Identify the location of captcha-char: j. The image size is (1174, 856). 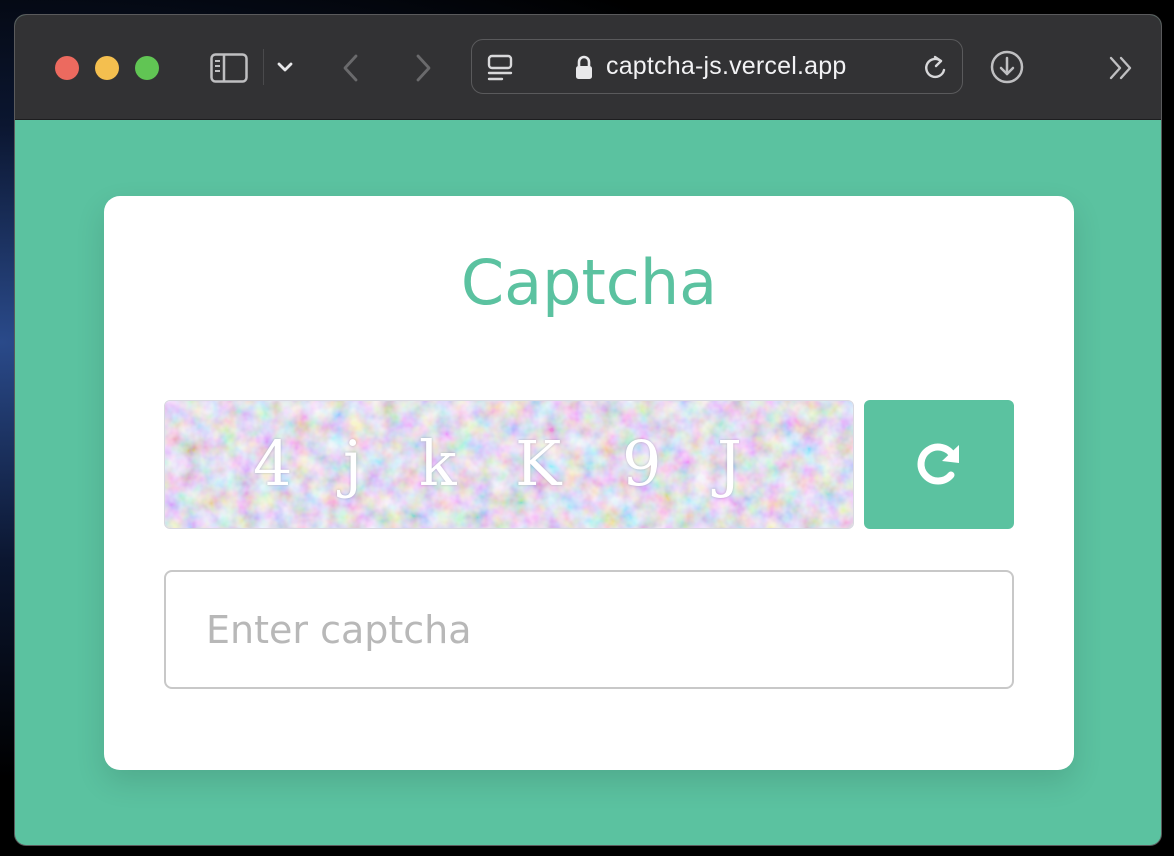
(353, 463).